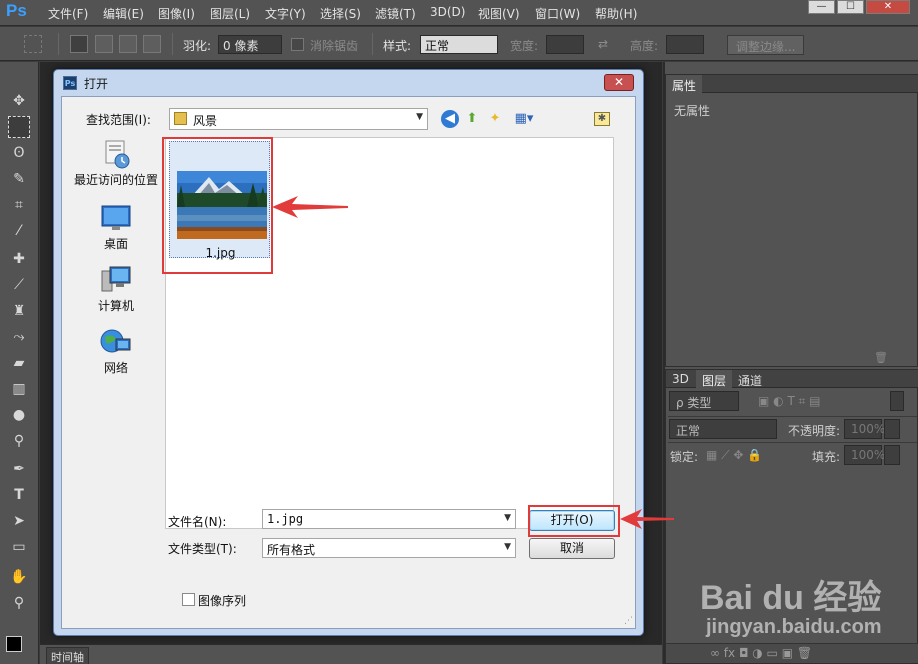 The image size is (918, 664). What do you see at coordinates (19, 495) in the screenshot?
I see `text-tool-icon: T` at bounding box center [19, 495].